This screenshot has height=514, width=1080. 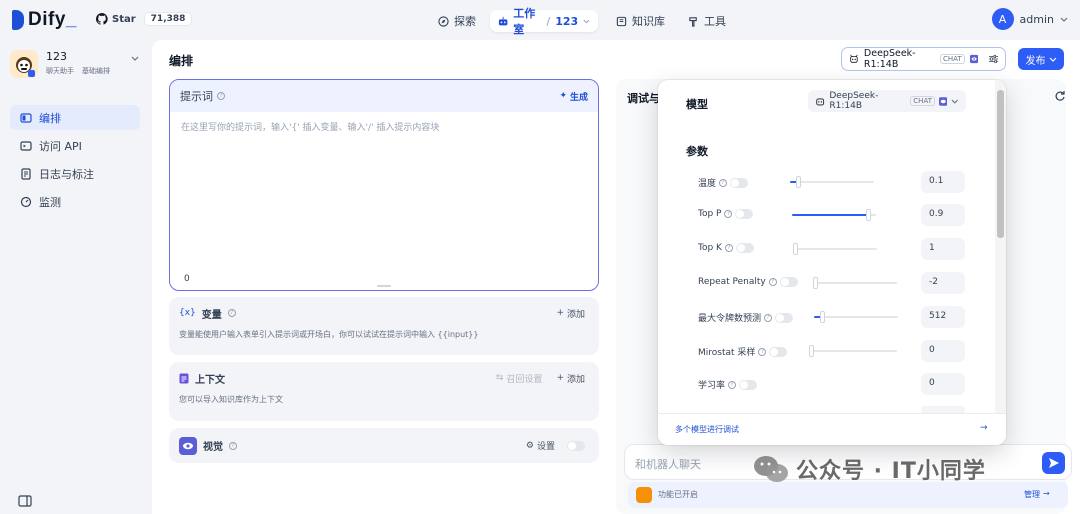 What do you see at coordinates (707, 429) in the screenshot?
I see `multi-model-debug-link: 多个模型进行调试` at bounding box center [707, 429].